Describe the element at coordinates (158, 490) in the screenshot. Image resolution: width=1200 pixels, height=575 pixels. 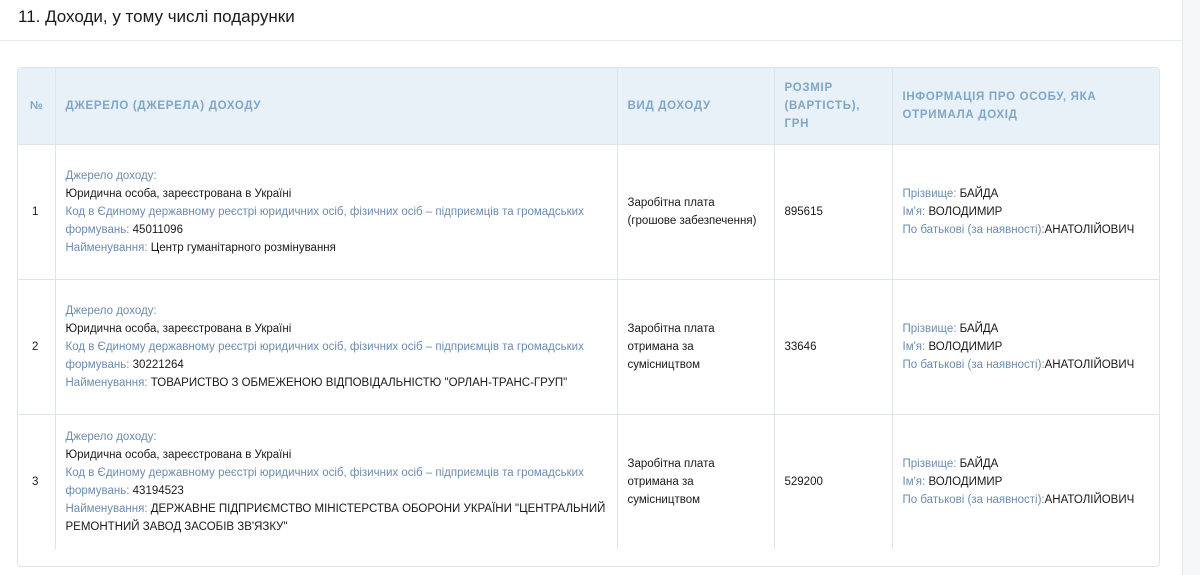
I see `code-value: 43194523` at that location.